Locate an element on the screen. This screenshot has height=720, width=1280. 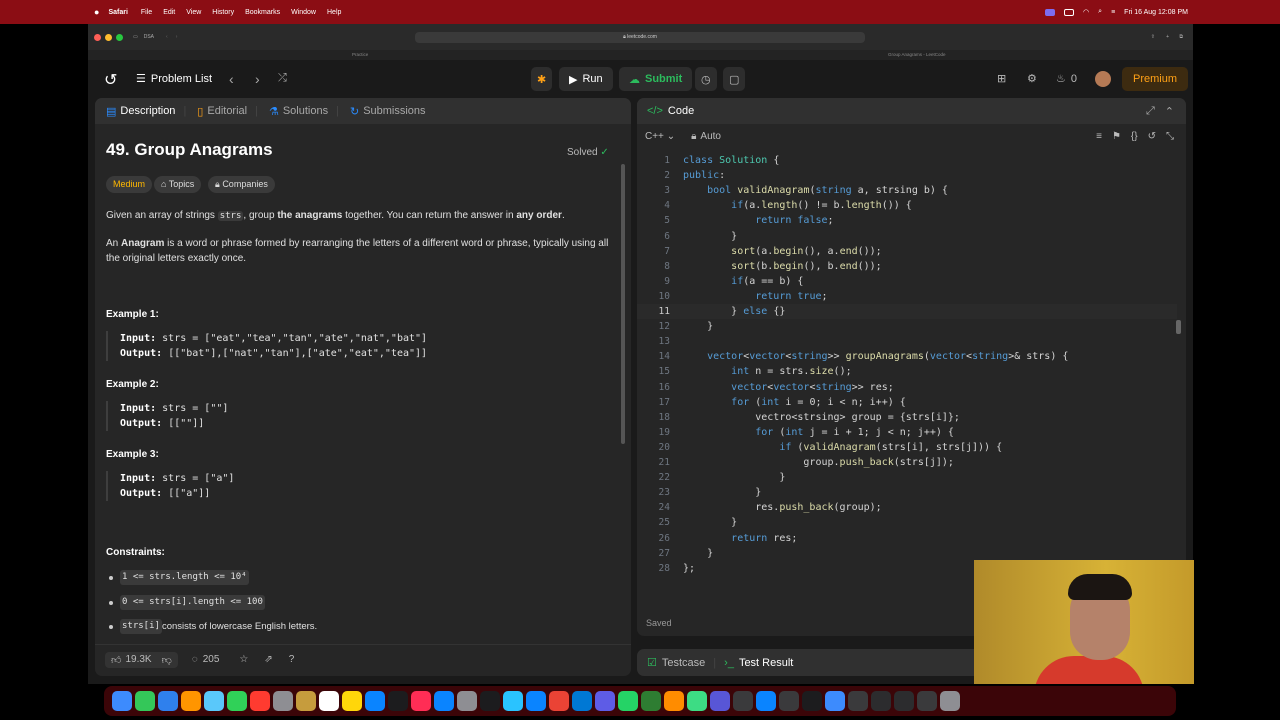
fullscreen-icon: ⤡ is located at coordinates (1170, 136).